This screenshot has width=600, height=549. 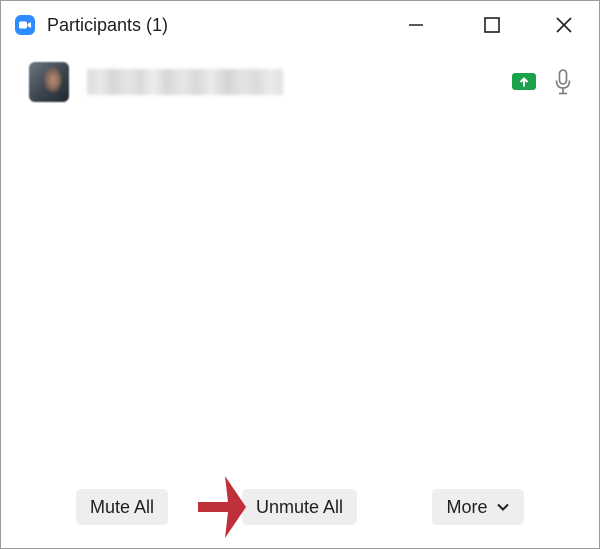 I want to click on chevron-down-icon, so click(x=503, y=507).